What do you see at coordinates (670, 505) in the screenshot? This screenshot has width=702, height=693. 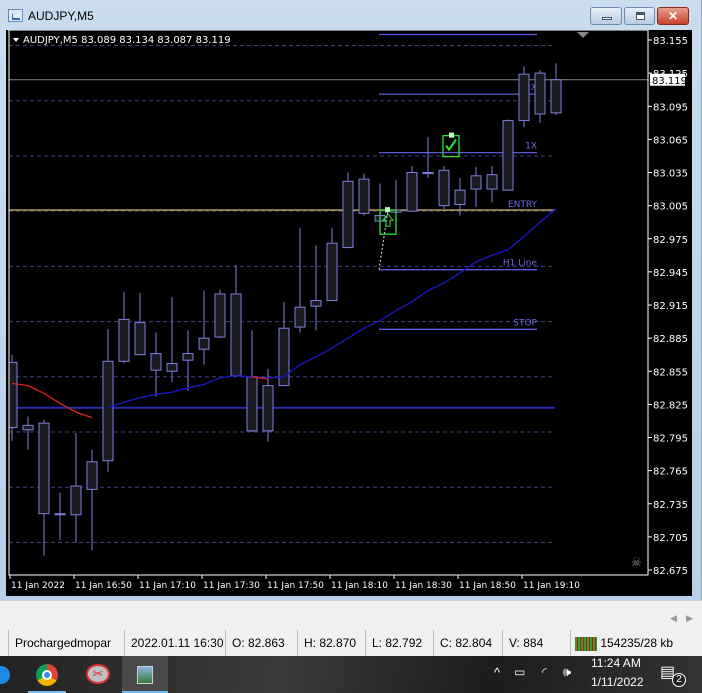 I see `y-tick-label: 82.735` at bounding box center [670, 505].